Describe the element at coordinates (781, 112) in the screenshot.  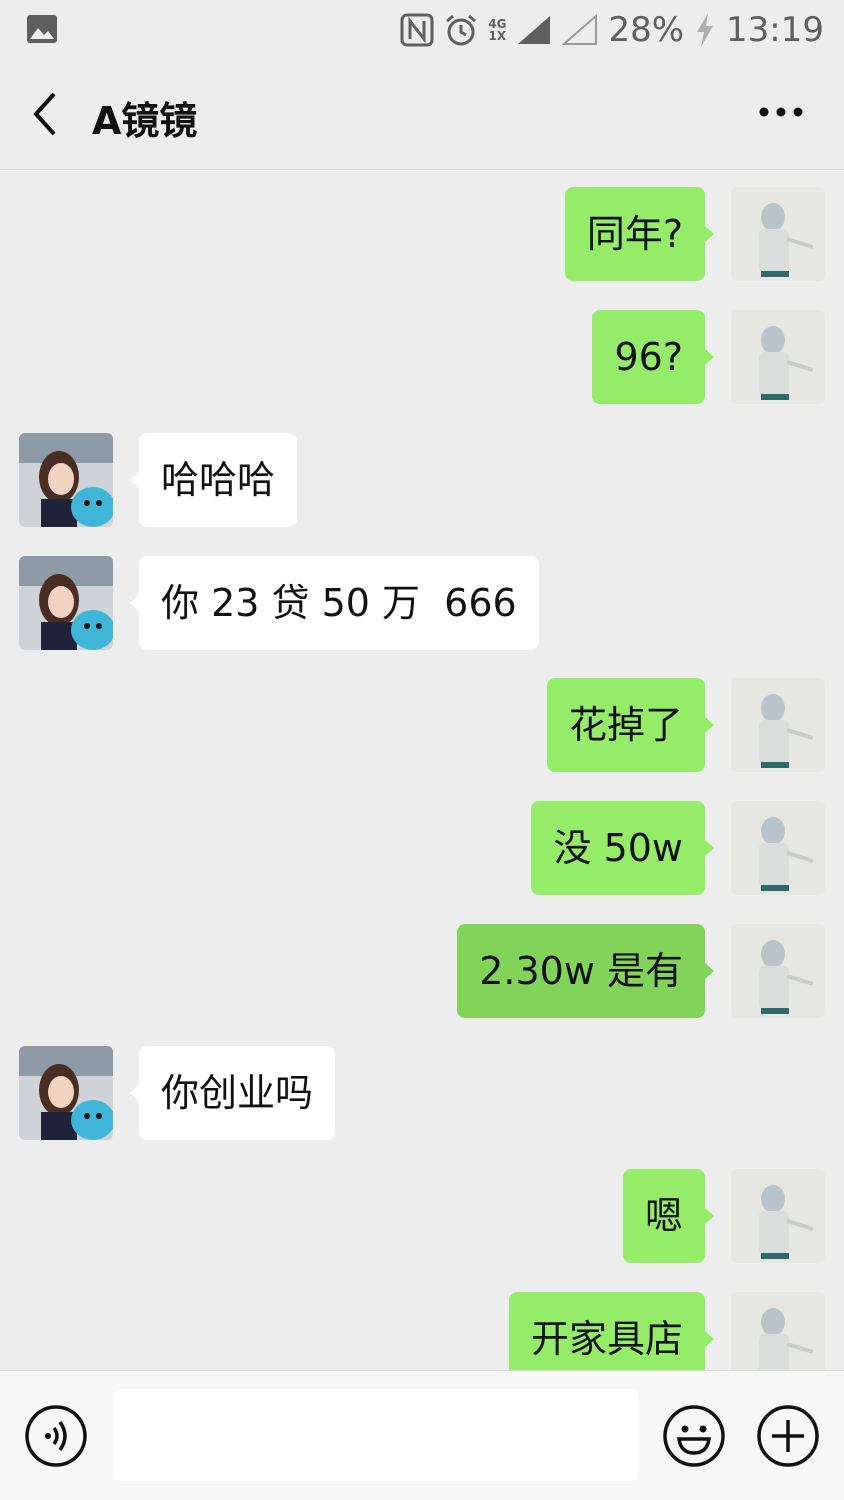
I see `more-dots-icon` at that location.